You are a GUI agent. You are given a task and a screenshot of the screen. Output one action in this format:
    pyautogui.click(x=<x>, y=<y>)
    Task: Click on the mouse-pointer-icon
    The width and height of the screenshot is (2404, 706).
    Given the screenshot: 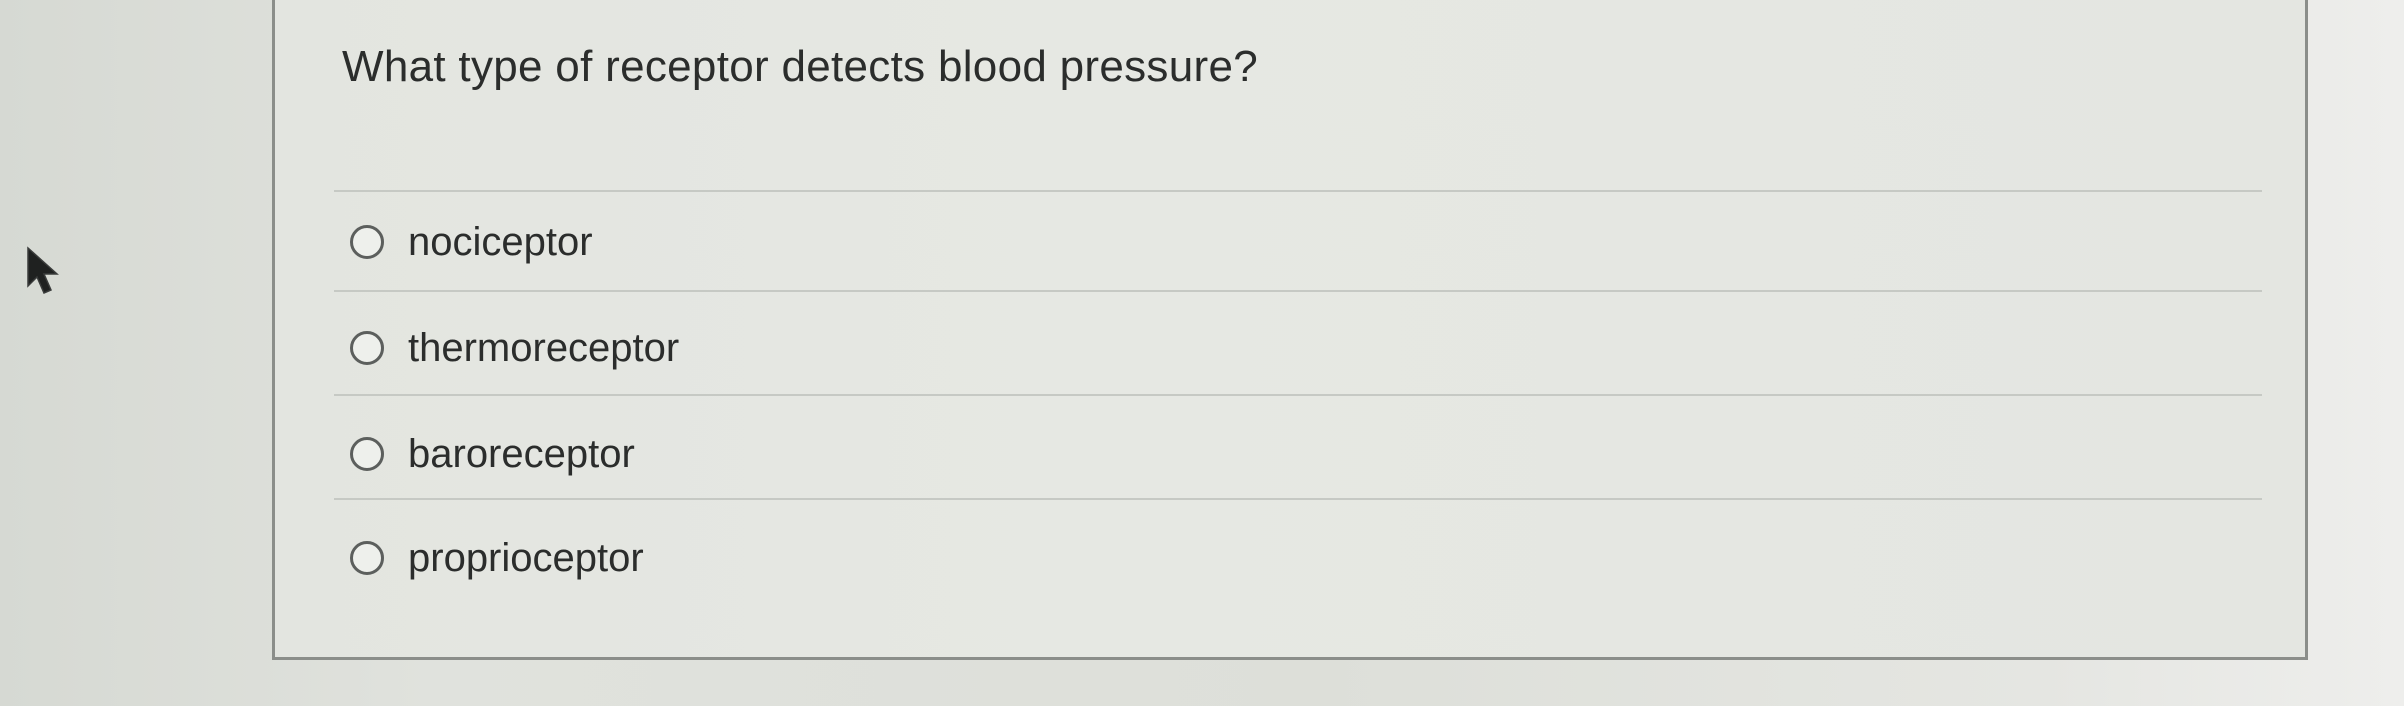 What is the action you would take?
    pyautogui.click(x=43, y=270)
    